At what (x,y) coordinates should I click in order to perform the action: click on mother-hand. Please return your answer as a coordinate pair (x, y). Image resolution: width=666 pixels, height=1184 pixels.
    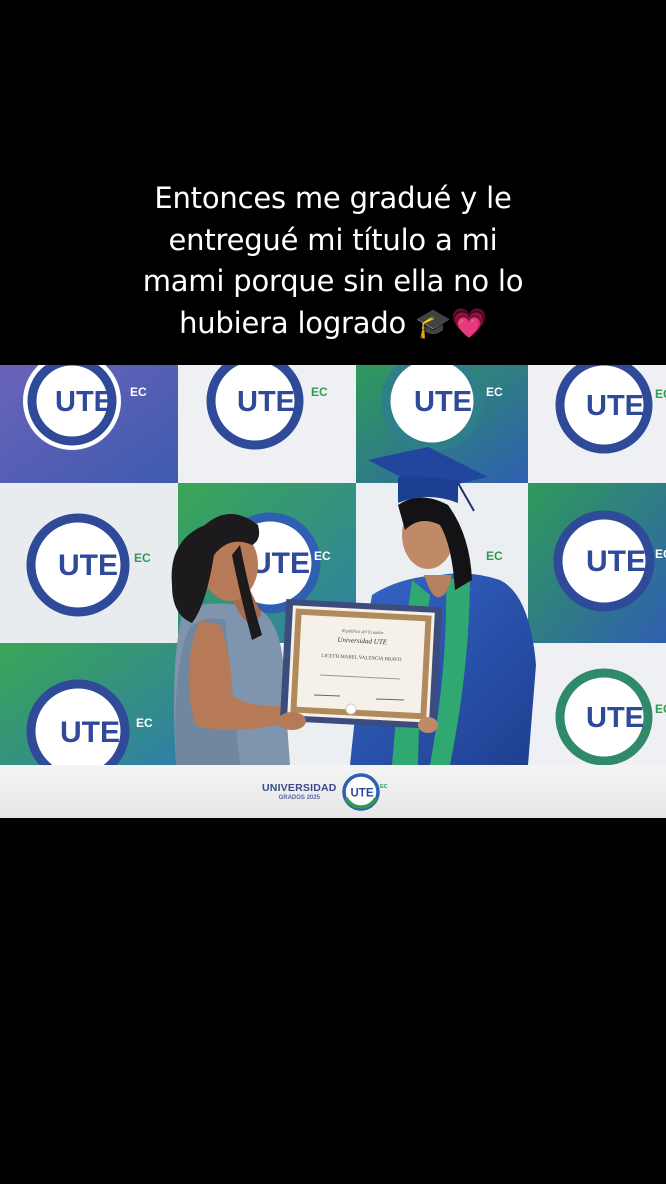
    Looking at the image, I should click on (292, 721).